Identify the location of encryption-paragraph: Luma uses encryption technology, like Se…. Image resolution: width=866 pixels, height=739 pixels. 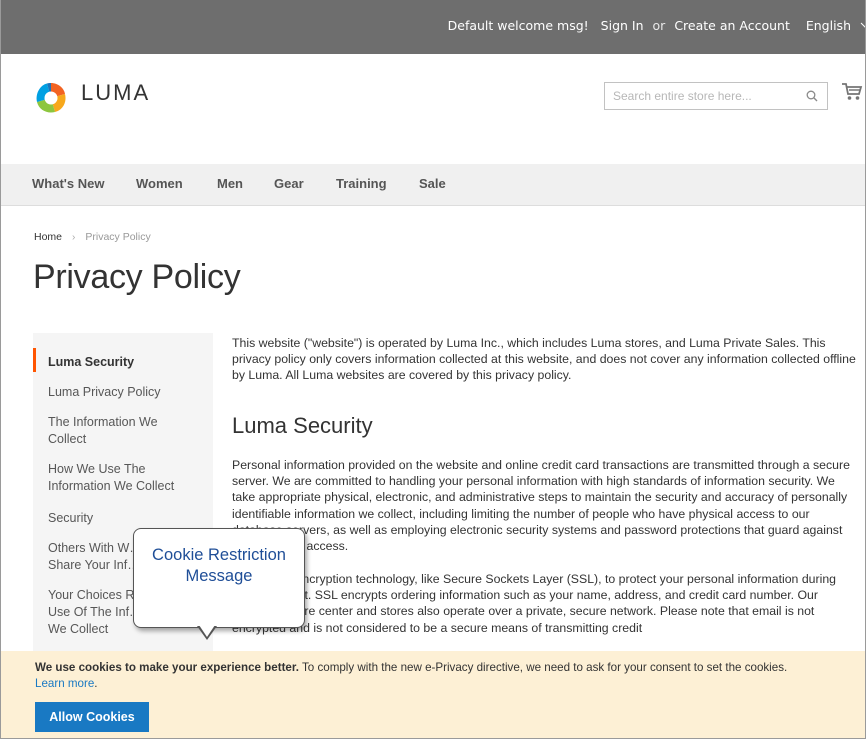
(534, 603).